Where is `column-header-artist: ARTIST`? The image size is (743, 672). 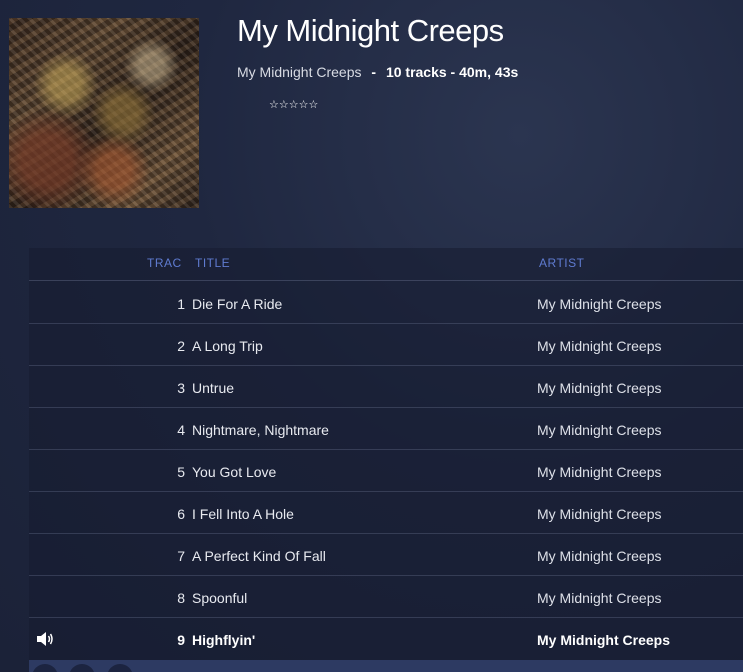 column-header-artist: ARTIST is located at coordinates (561, 263).